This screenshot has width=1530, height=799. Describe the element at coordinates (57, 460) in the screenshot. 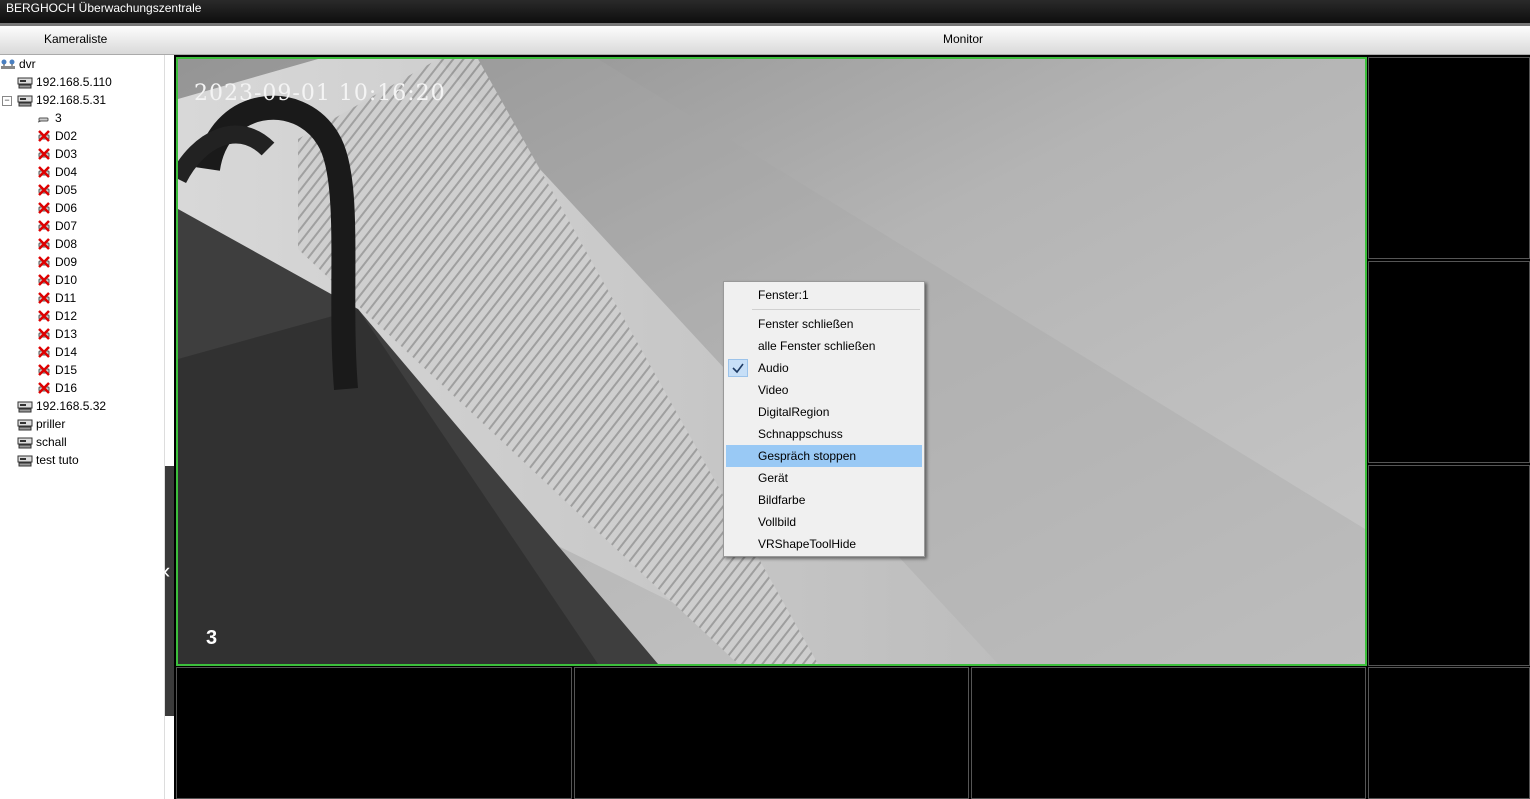

I see `tree-item-label: test tuto` at that location.